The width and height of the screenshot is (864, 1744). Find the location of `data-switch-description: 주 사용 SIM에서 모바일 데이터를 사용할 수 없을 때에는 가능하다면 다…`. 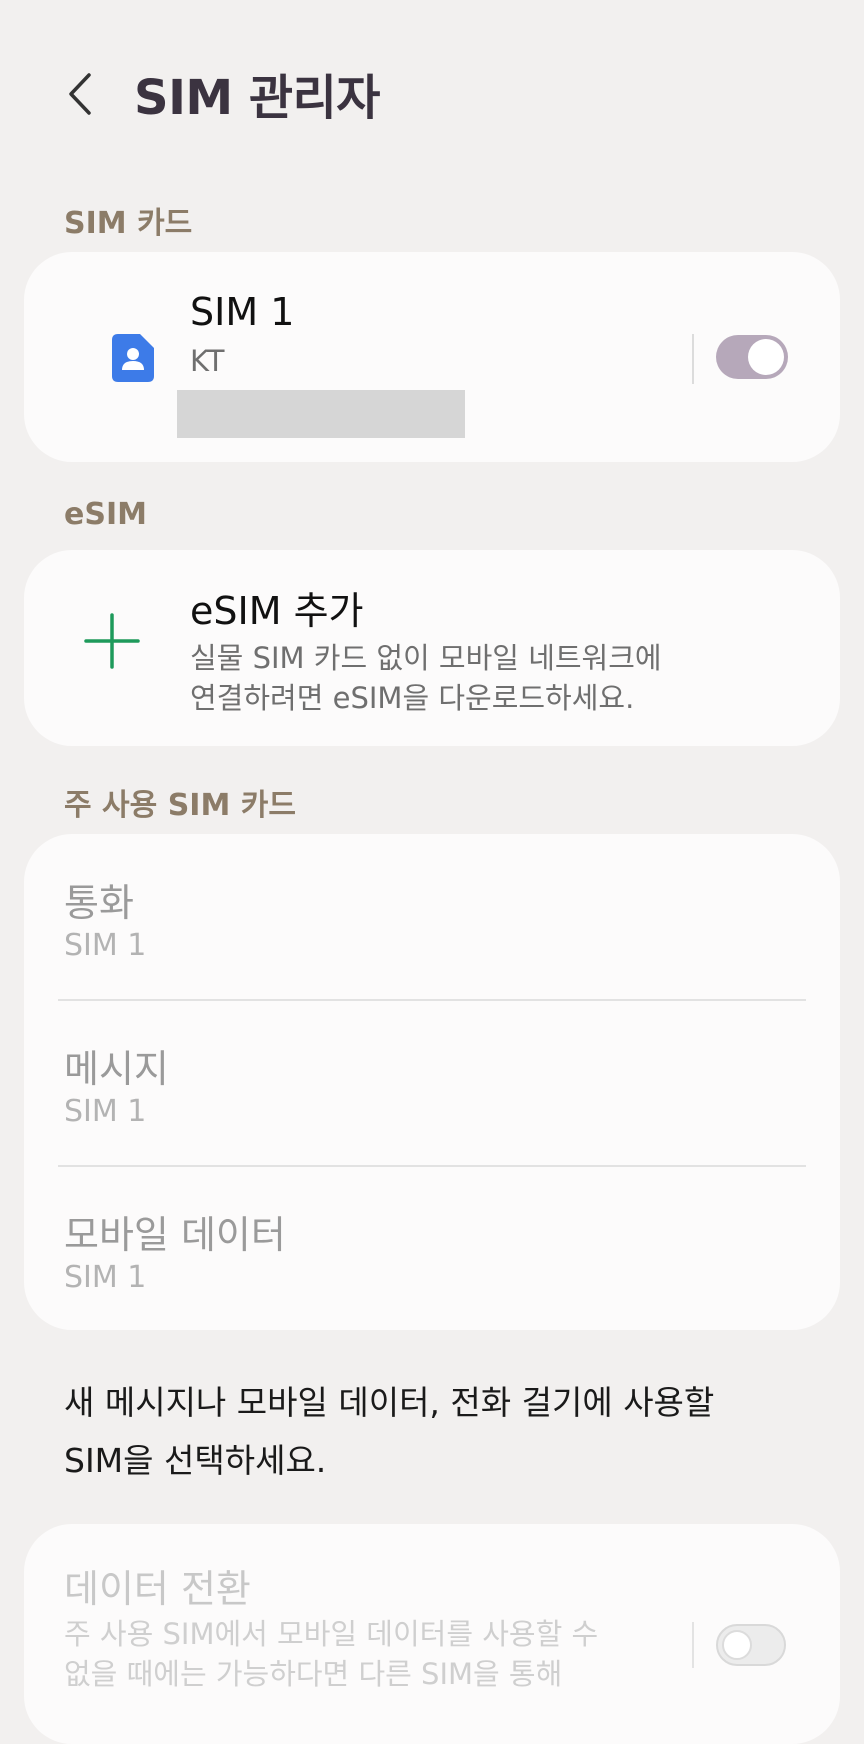

data-switch-description: 주 사용 SIM에서 모바일 데이터를 사용할 수 없을 때에는 가능하다면 다… is located at coordinates (344, 1654).